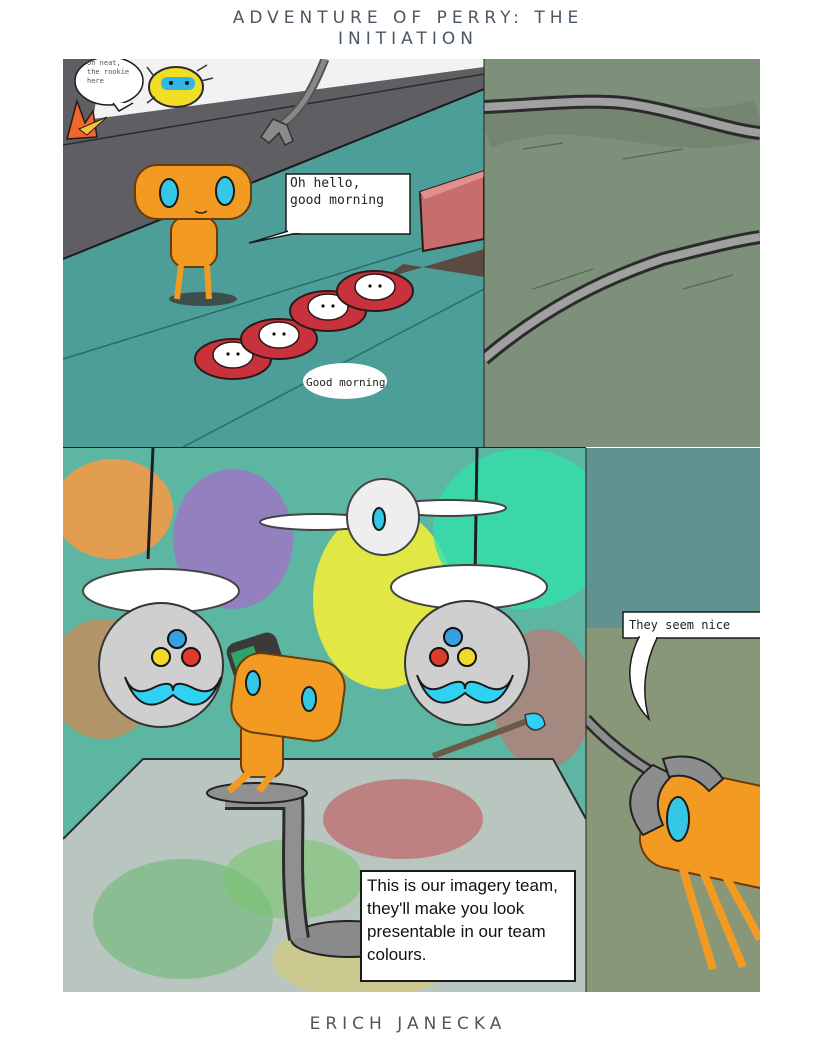  I want to click on bubble-rookie-line1: Oh neat,, so click(104, 63).